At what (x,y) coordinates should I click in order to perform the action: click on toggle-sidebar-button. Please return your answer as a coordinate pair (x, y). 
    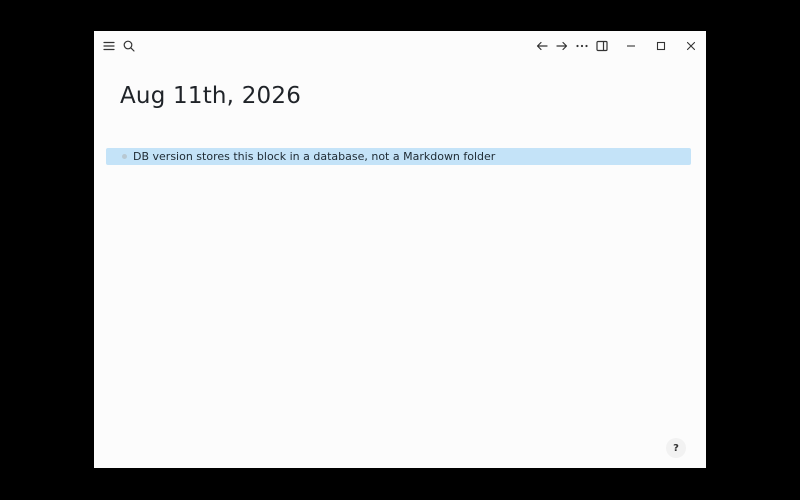
    Looking at the image, I should click on (602, 46).